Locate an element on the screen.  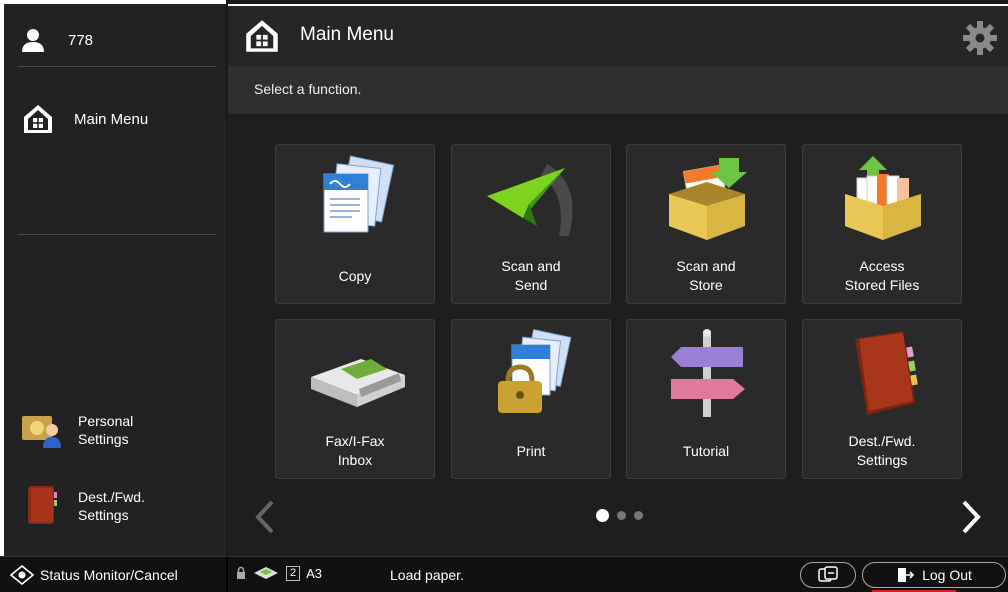
user-info: 778 is located at coordinates (120, 40).